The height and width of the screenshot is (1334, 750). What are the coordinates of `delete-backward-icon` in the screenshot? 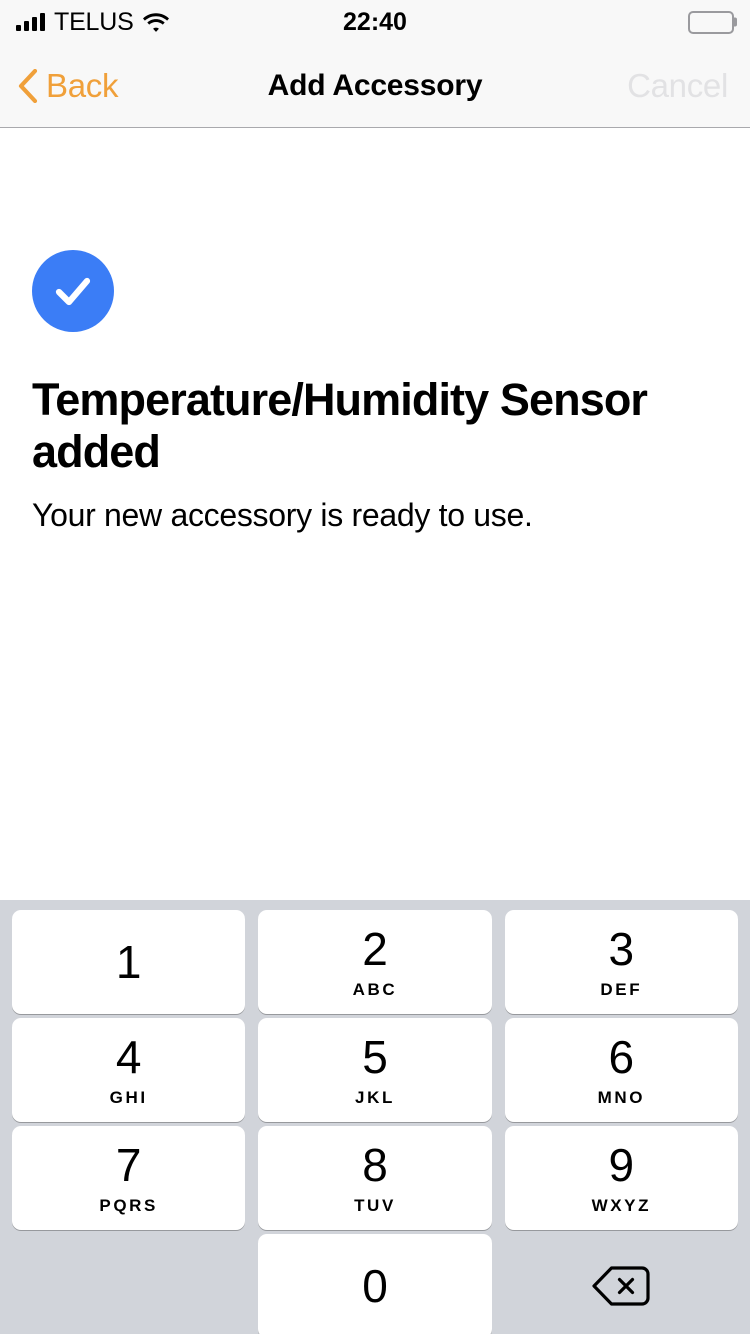 It's located at (621, 1286).